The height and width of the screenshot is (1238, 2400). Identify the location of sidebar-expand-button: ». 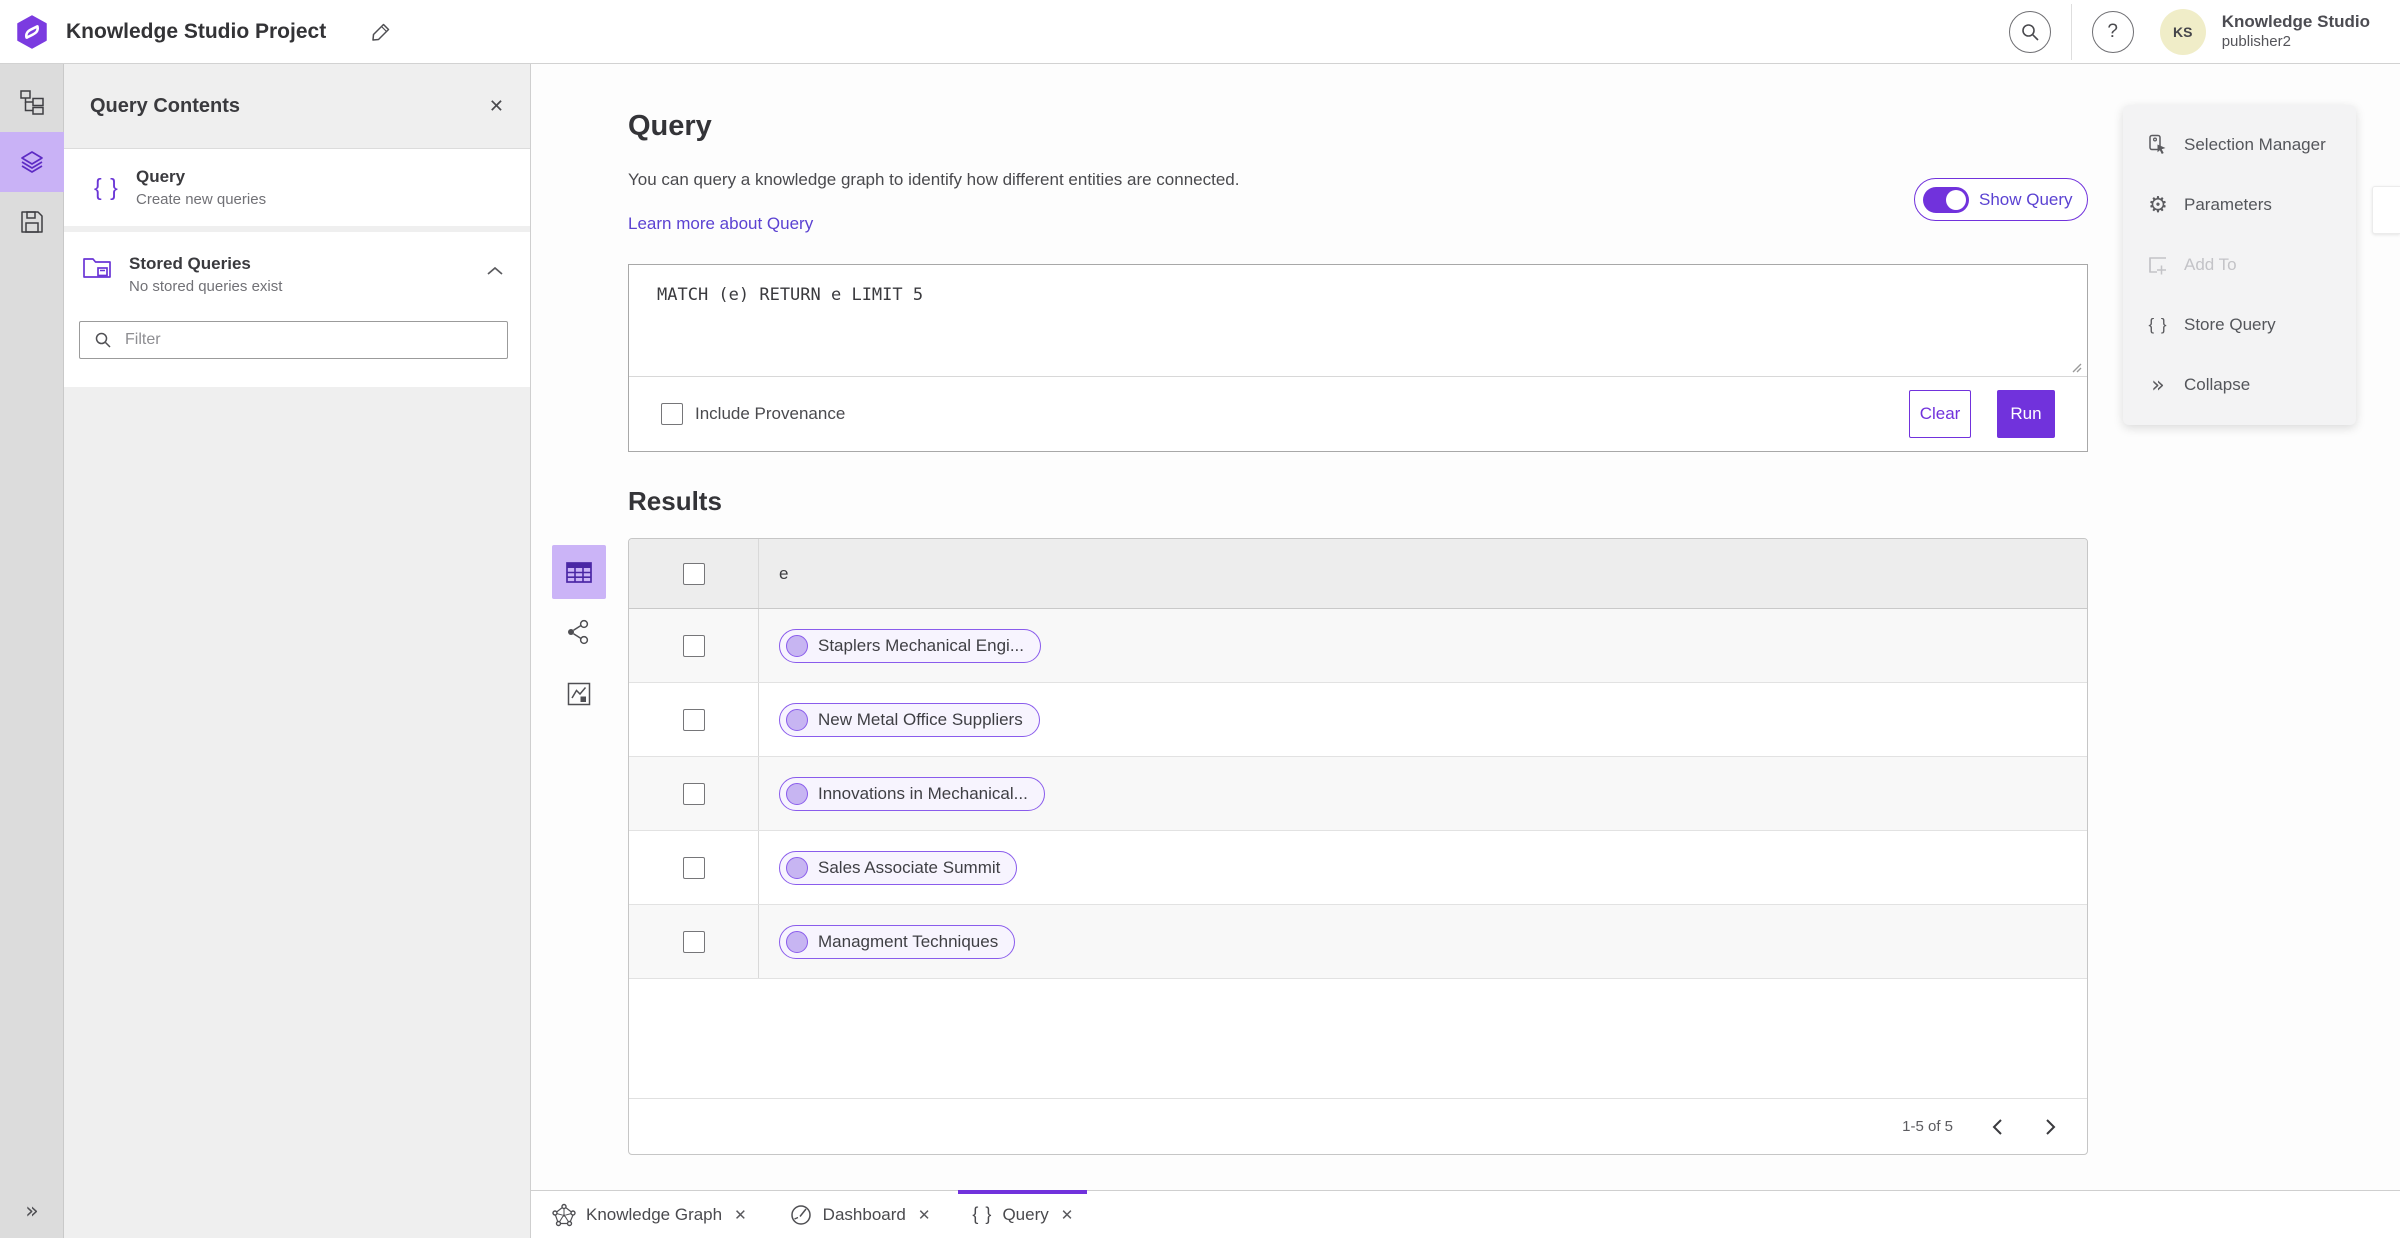
(32, 1211).